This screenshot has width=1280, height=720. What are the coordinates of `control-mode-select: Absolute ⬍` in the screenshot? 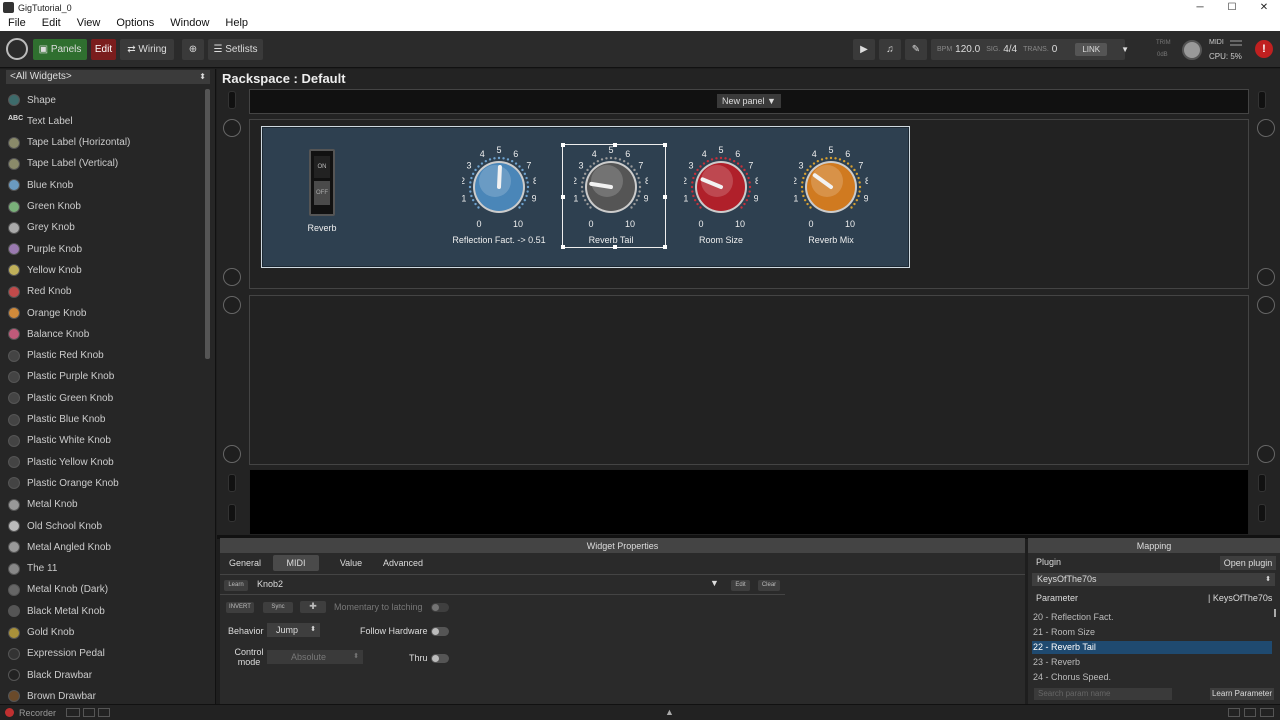 It's located at (315, 657).